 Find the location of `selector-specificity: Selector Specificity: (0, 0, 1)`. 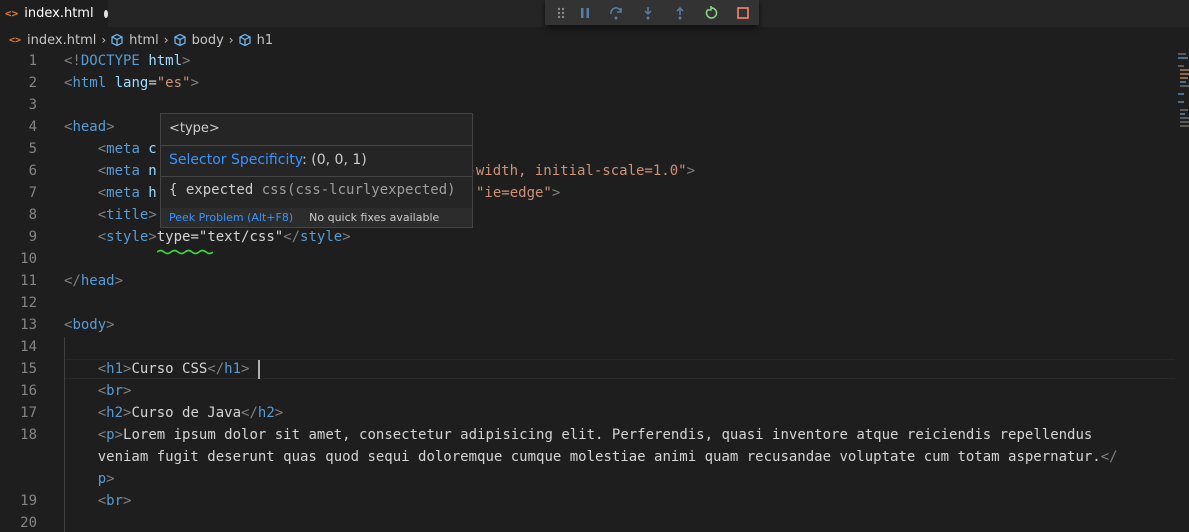

selector-specificity: Selector Specificity: (0, 0, 1) is located at coordinates (268, 160).